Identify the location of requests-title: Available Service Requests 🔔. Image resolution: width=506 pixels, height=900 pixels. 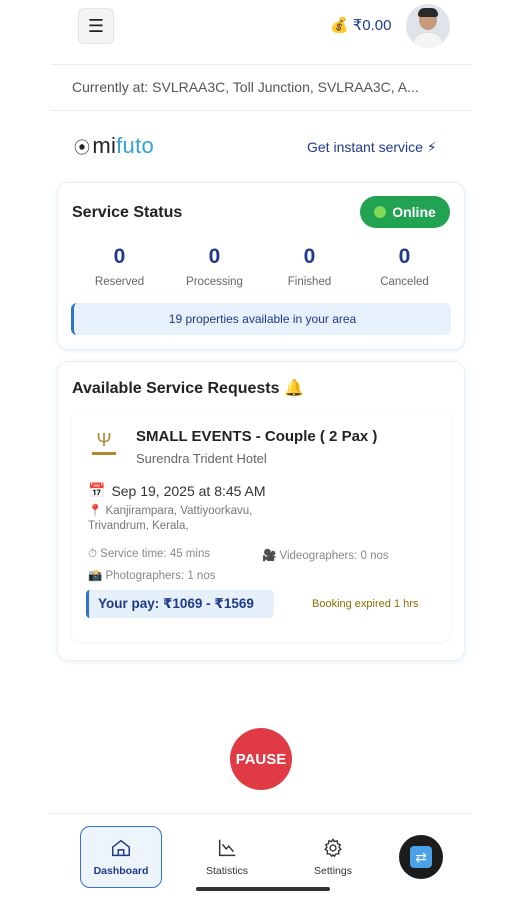
(188, 388).